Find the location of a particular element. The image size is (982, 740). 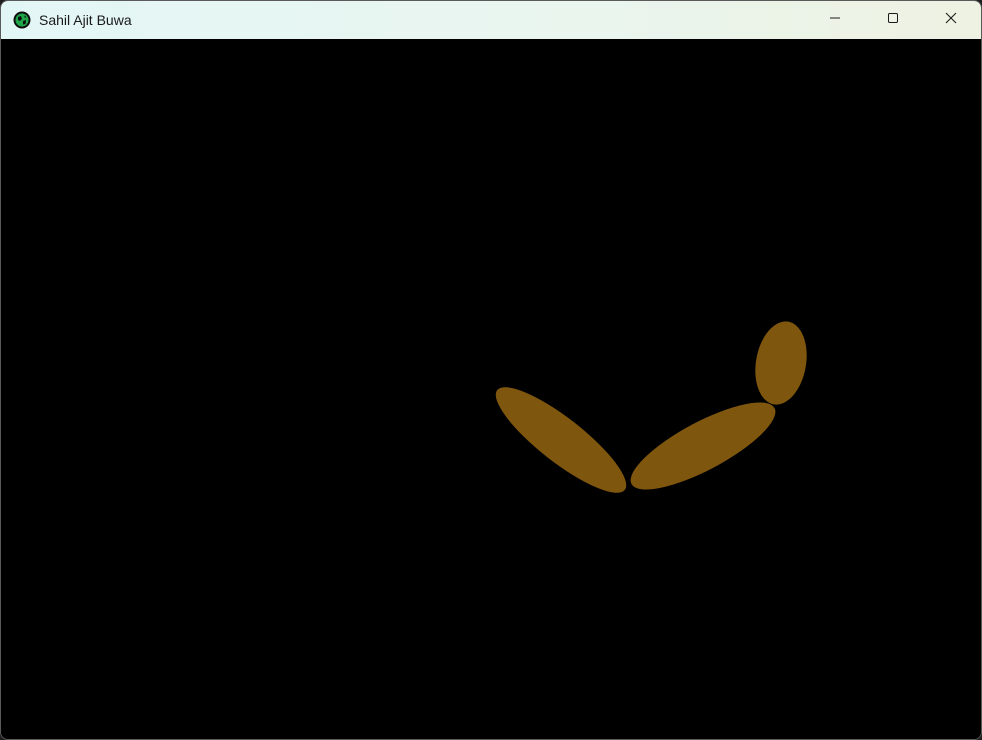

minimize-icon is located at coordinates (835, 20).